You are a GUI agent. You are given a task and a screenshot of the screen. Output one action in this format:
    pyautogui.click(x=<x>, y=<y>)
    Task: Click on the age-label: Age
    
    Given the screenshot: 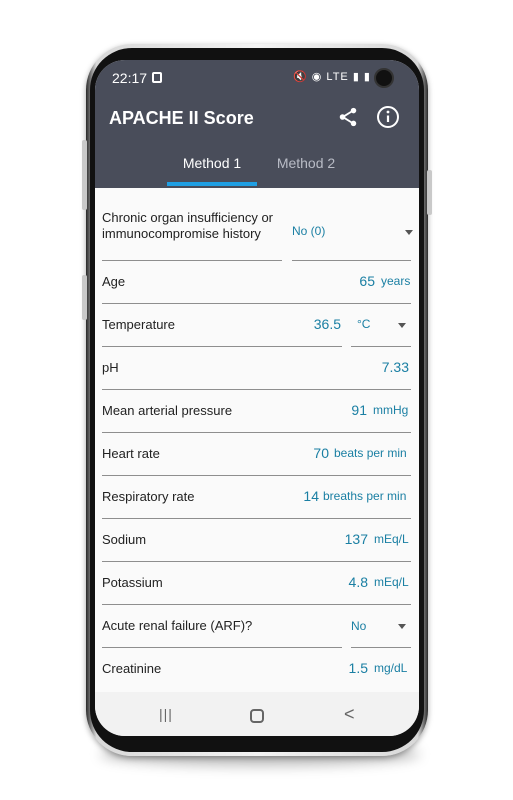 What is the action you would take?
    pyautogui.click(x=114, y=281)
    